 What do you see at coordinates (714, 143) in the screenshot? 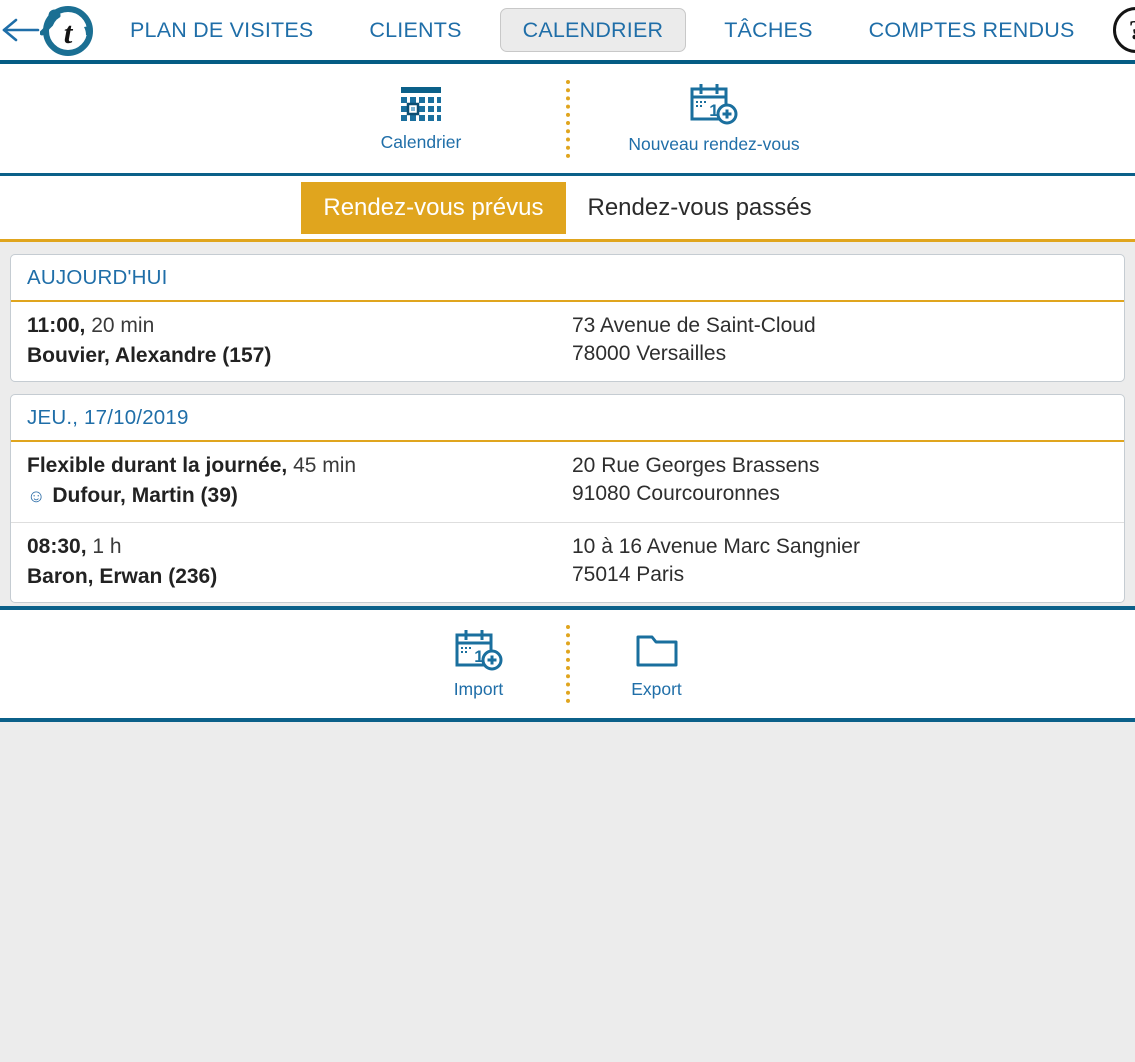
I see `toolbar-label-nouveau-rendez-vous: Nouveau rendez-vous` at bounding box center [714, 143].